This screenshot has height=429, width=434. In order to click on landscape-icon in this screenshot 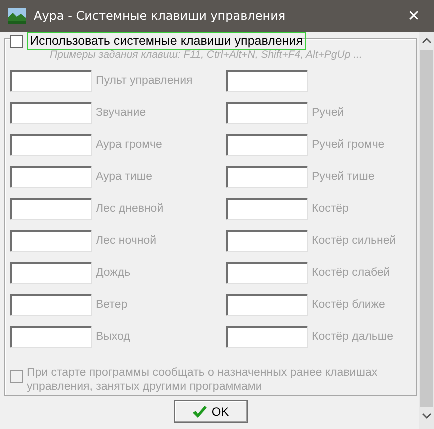, I will do `click(17, 16)`.